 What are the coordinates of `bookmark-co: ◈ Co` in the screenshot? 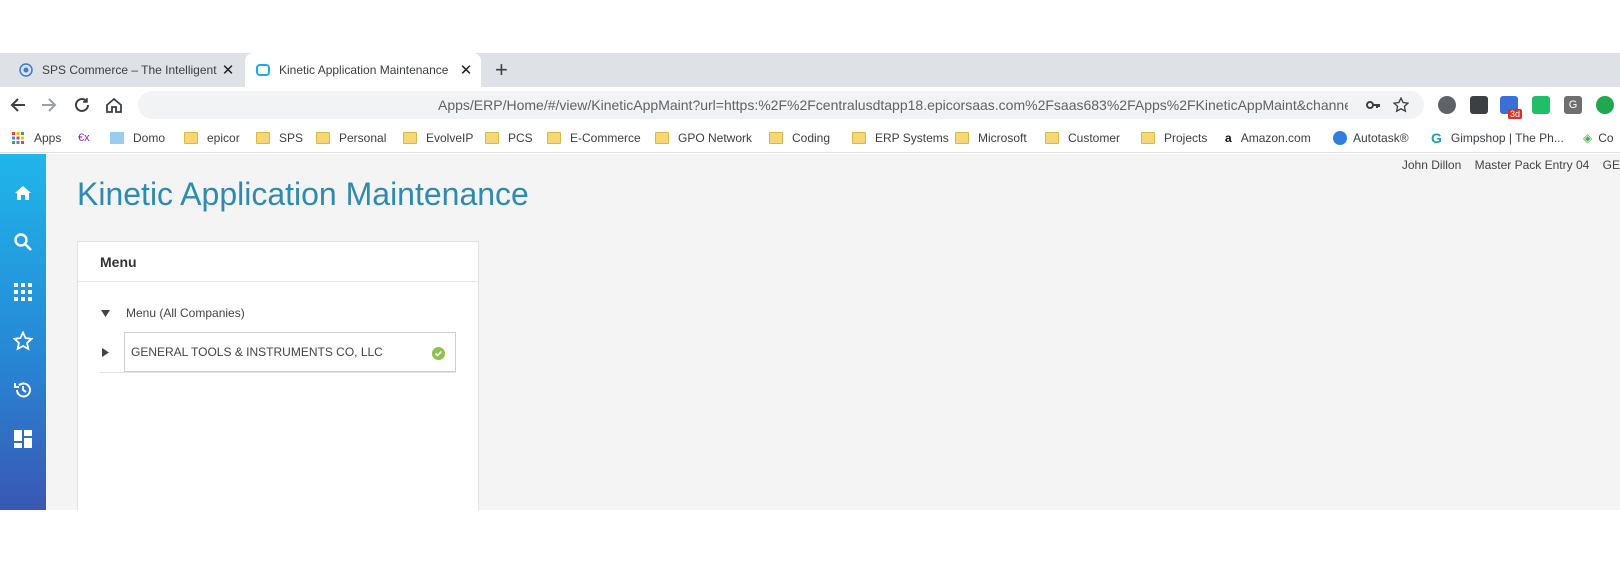 It's located at (1598, 137).